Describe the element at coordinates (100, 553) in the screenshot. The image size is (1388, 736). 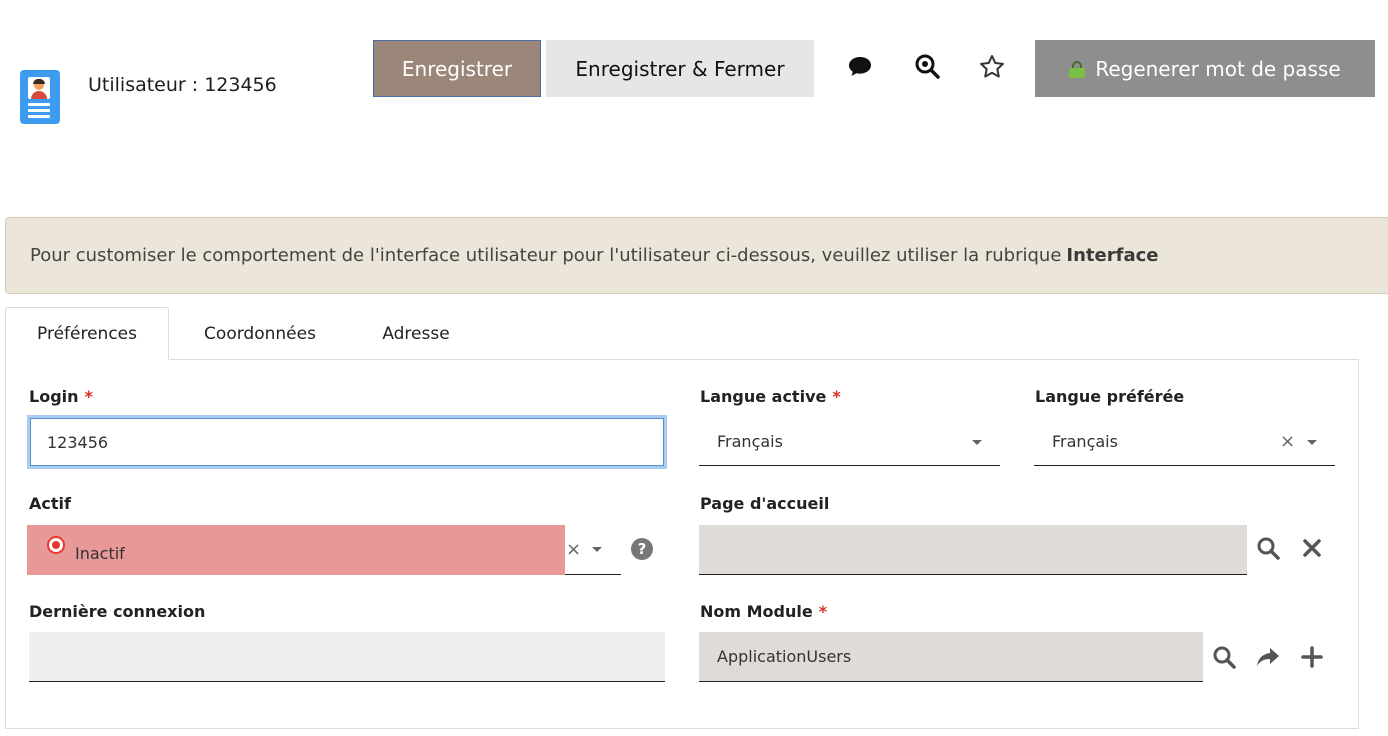
I see `actif-value: Inactif` at that location.